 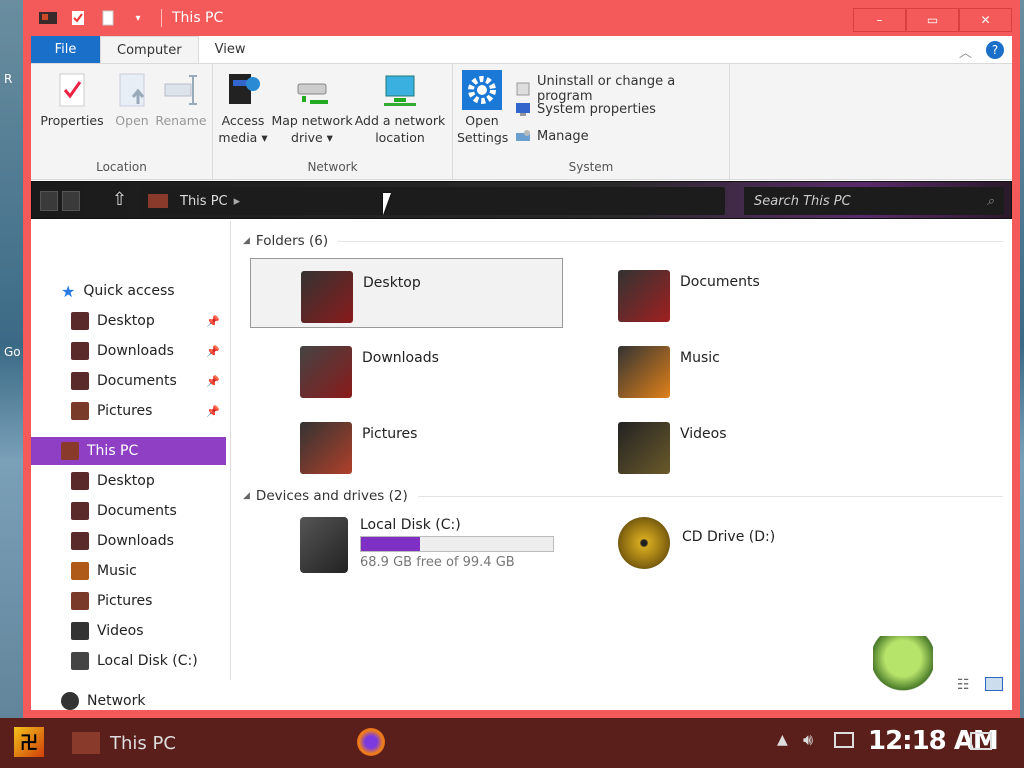 What do you see at coordinates (128, 321) in the screenshot?
I see `nav-quick-desktop: Desktop 📌` at bounding box center [128, 321].